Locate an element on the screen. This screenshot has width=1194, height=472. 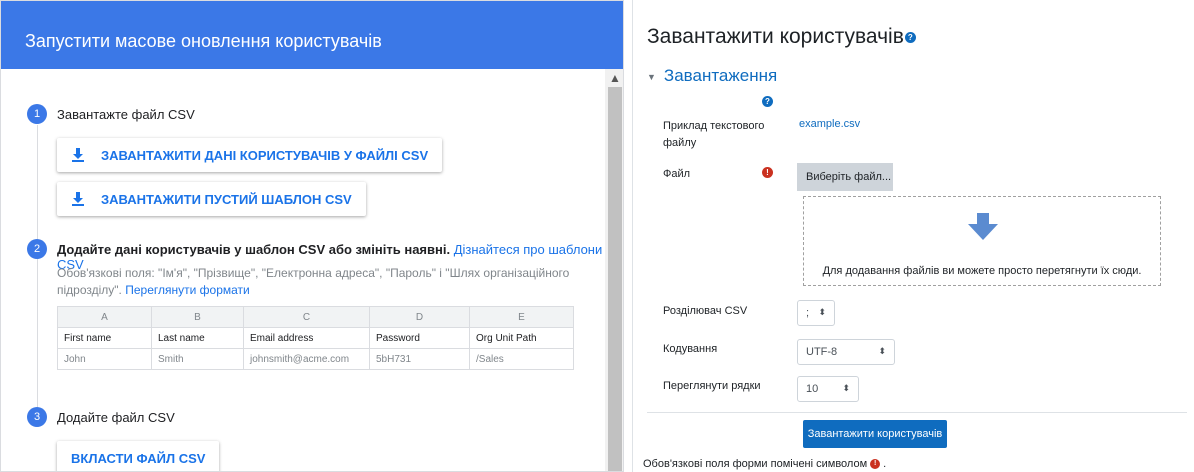
download-template-label: ЗАВАНТАЖИТИ ПУСТИЙ ШАБЛОН CSV is located at coordinates (226, 199).